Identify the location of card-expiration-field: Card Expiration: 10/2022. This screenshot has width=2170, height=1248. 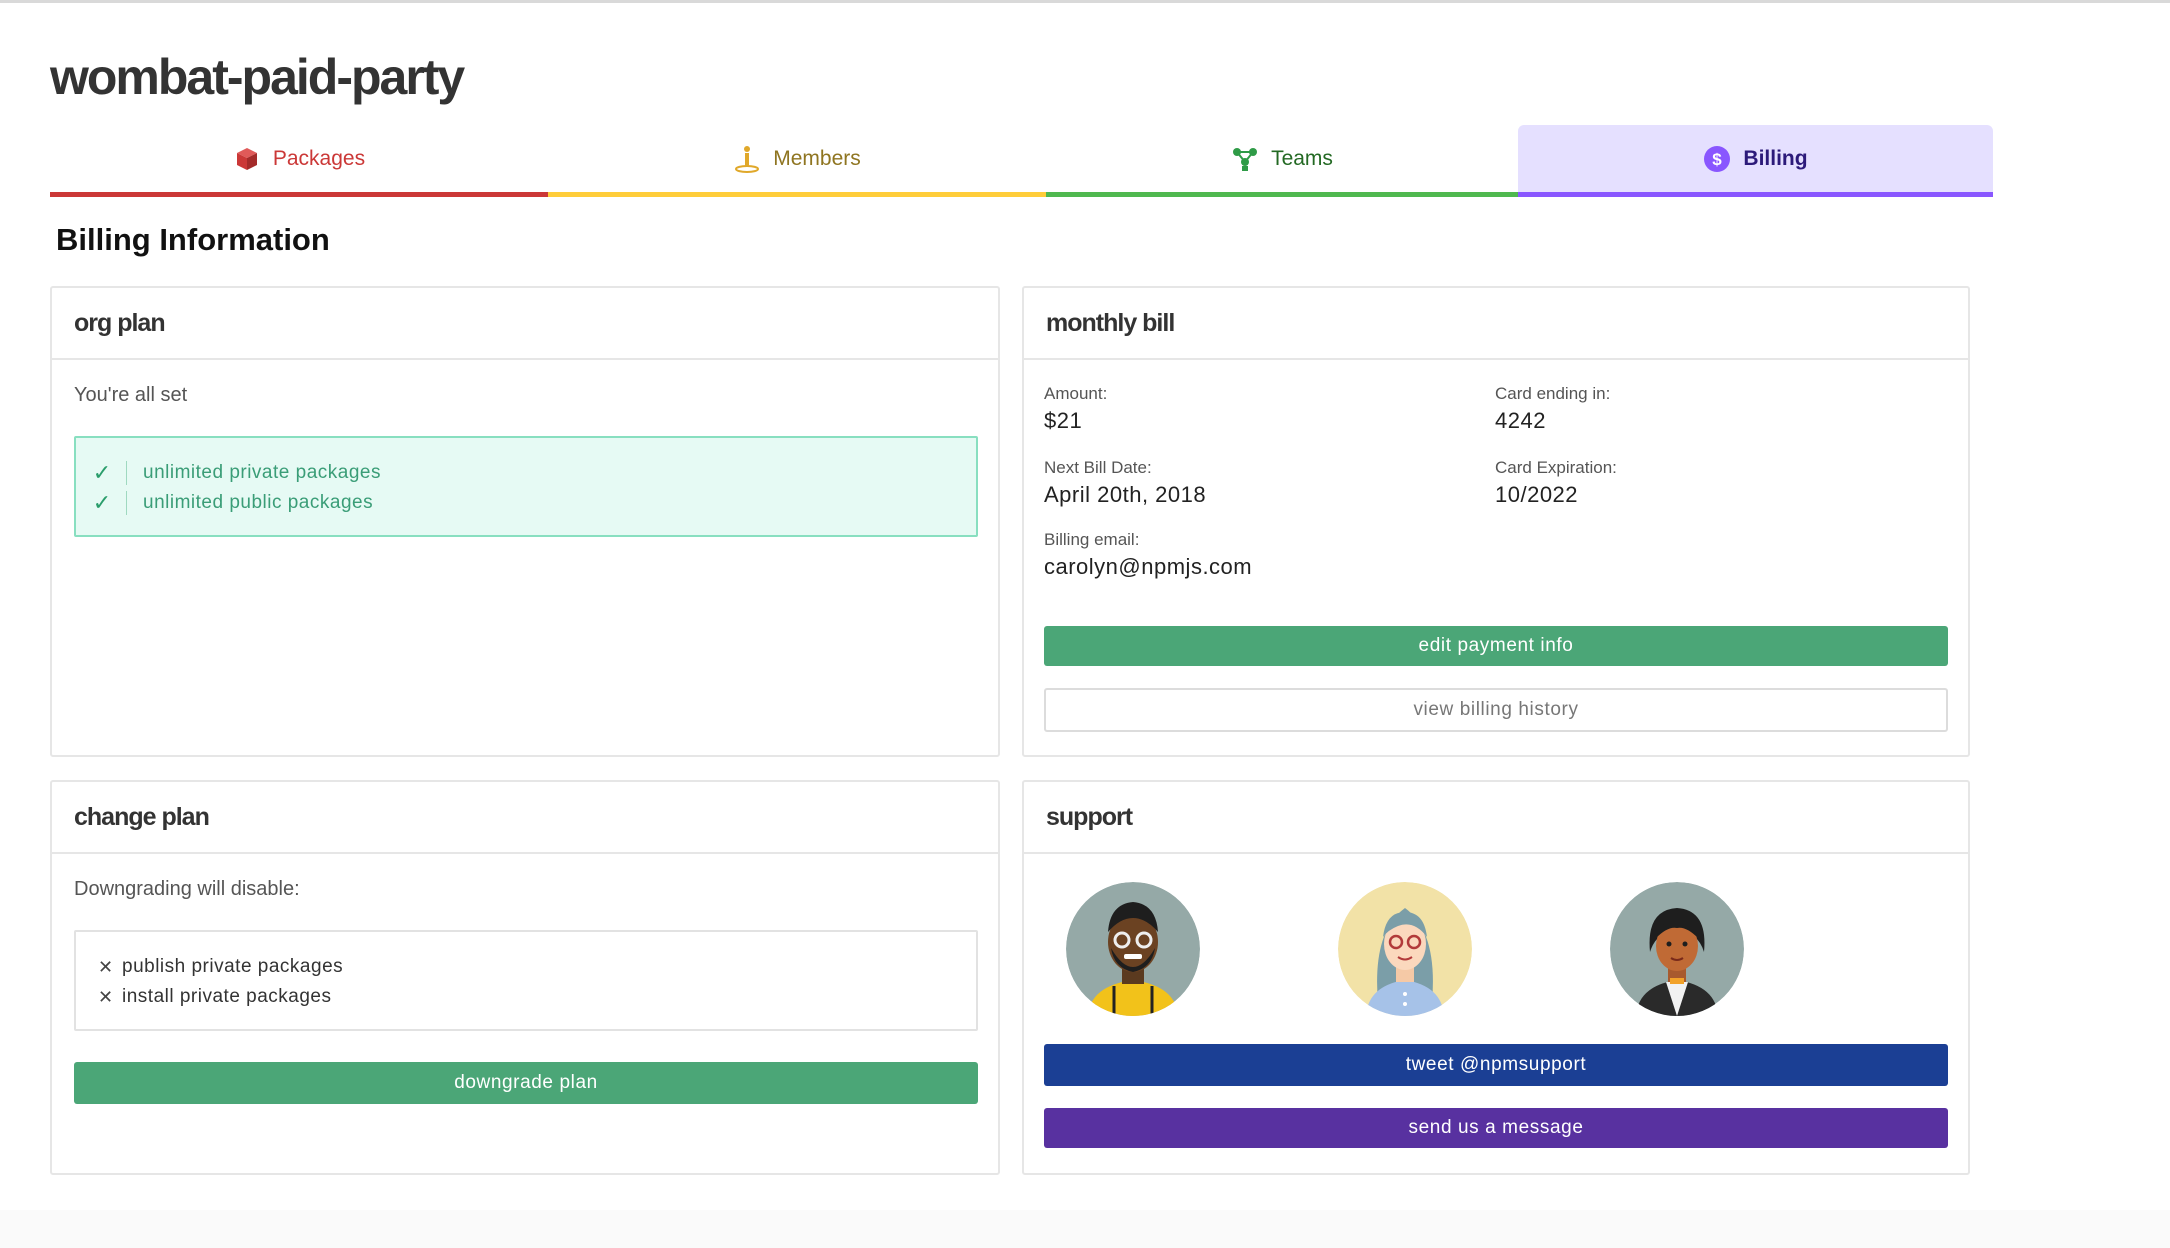
(1556, 482).